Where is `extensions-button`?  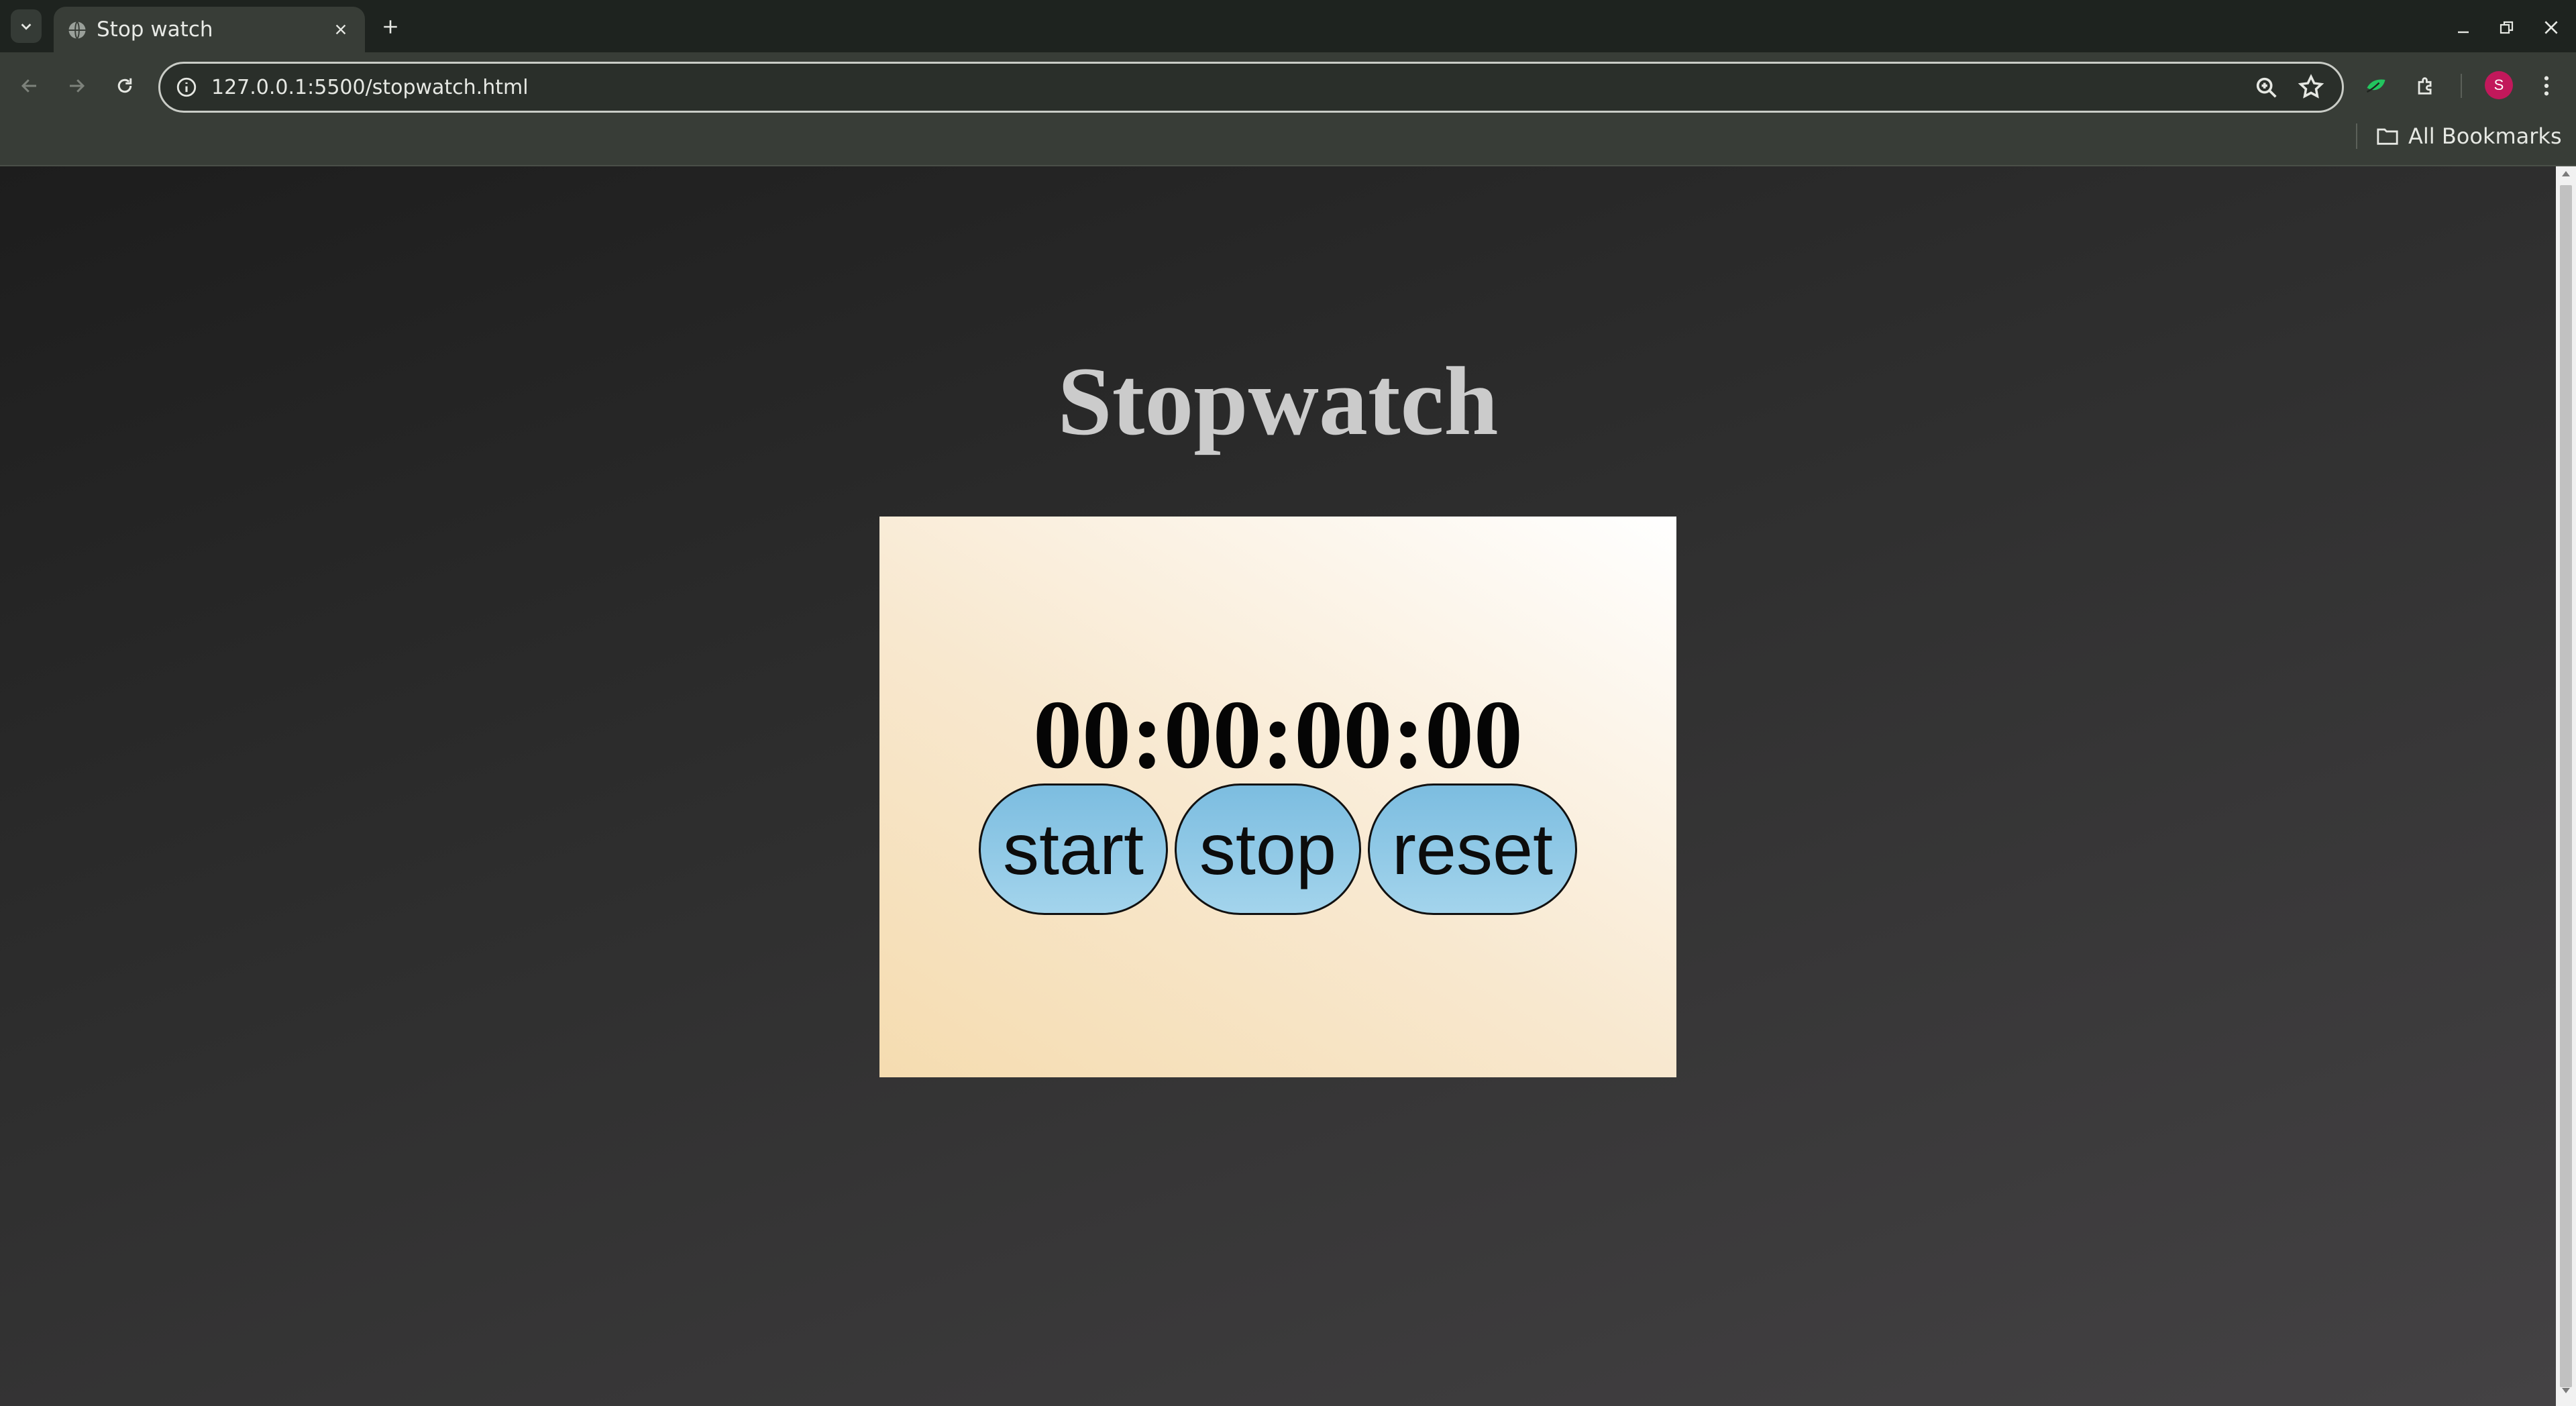 extensions-button is located at coordinates (2426, 86).